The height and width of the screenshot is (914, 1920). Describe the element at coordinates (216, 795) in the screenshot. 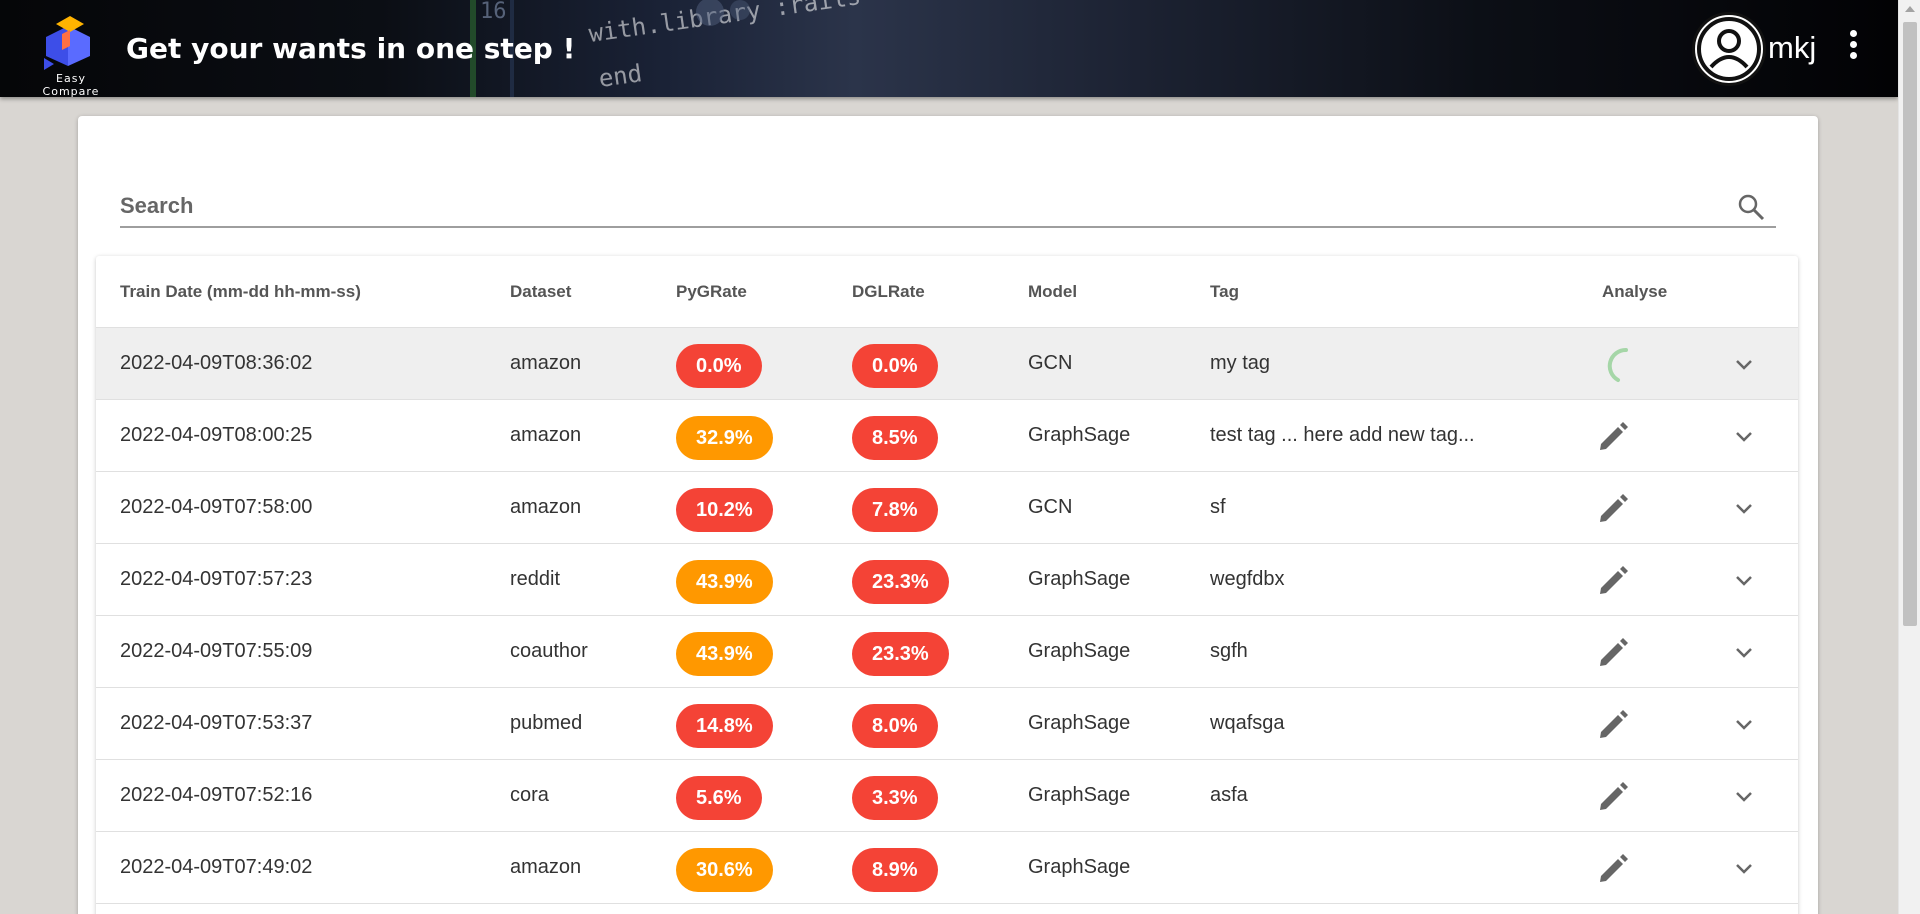

I see `cell-train-date: 2022-04-09T07:52:16` at that location.